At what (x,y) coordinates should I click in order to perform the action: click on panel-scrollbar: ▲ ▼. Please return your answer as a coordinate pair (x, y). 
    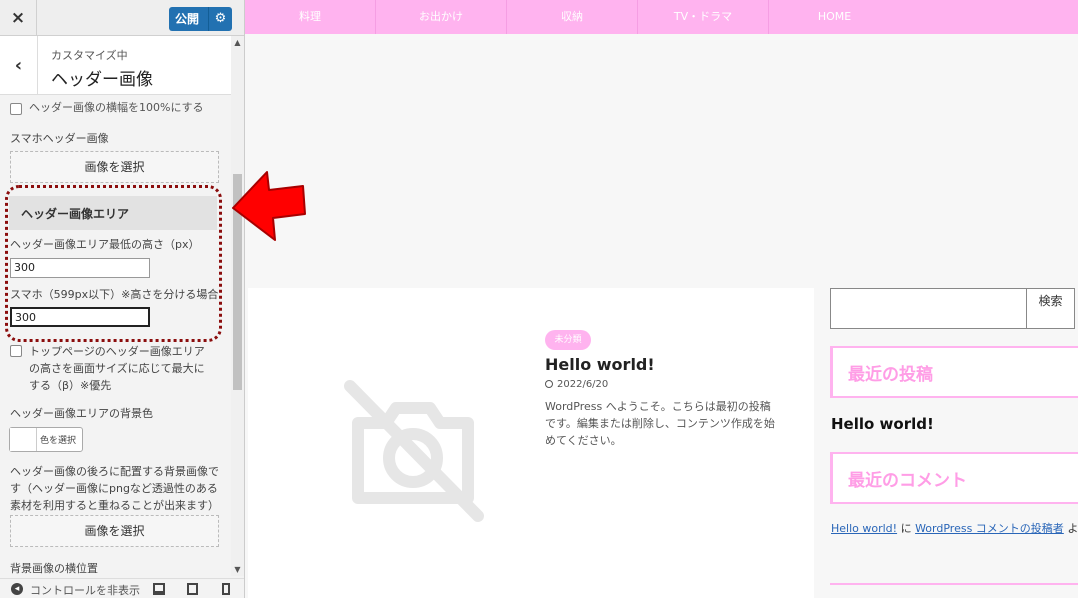
    Looking at the image, I should click on (237, 306).